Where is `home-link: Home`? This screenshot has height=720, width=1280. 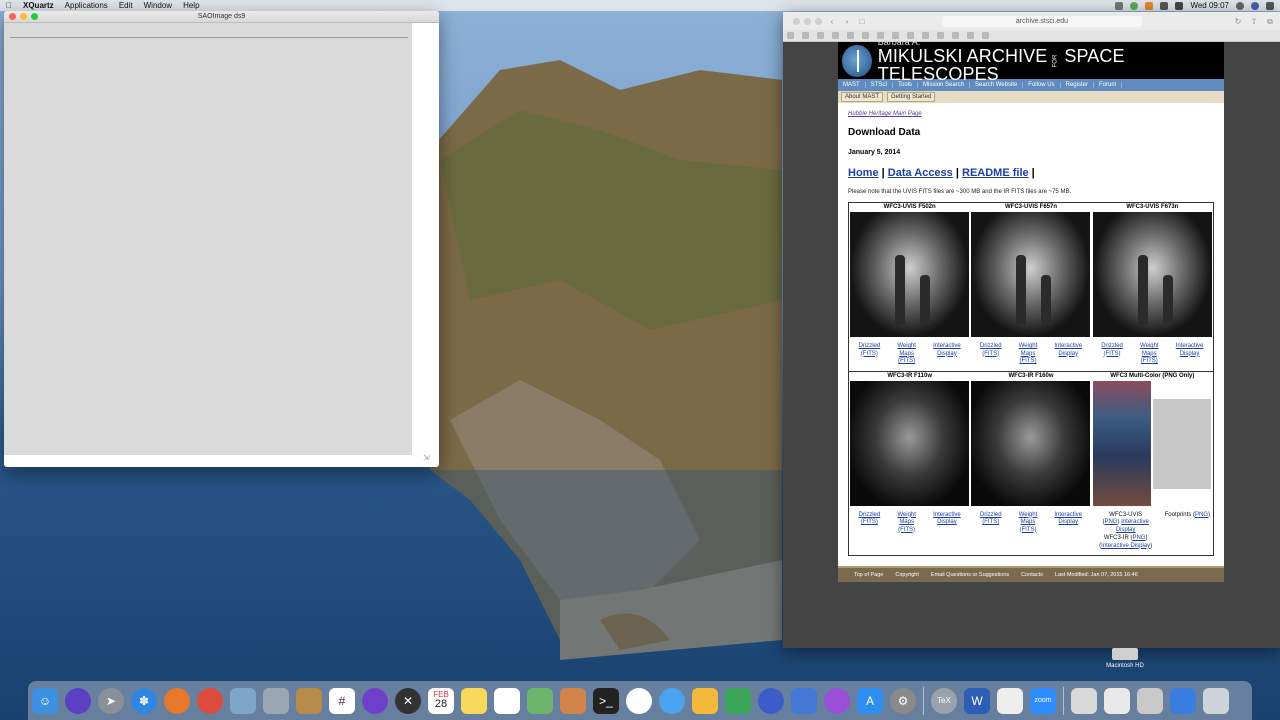
home-link: Home is located at coordinates (863, 173).